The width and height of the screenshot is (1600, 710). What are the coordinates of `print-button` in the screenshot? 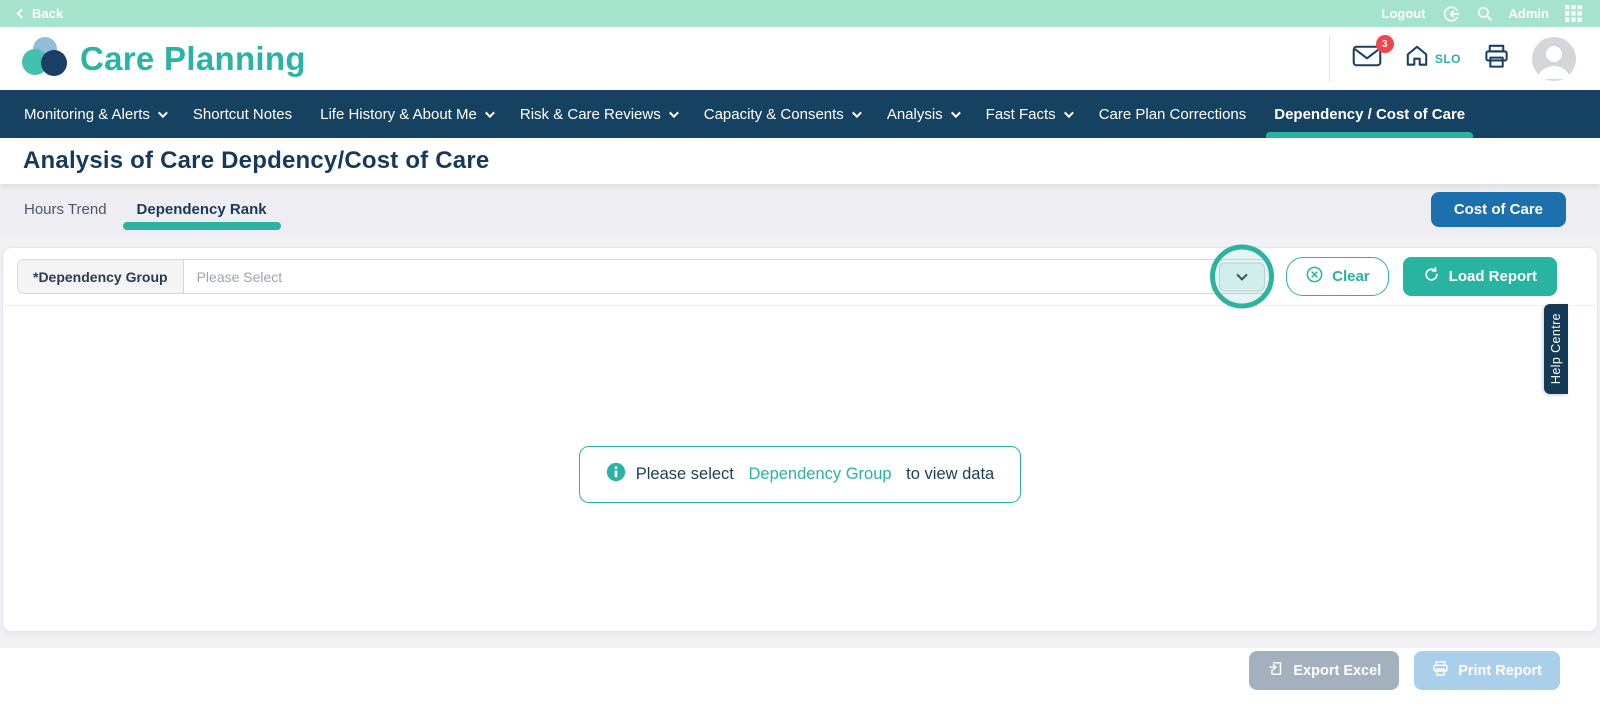 It's located at (1496, 59).